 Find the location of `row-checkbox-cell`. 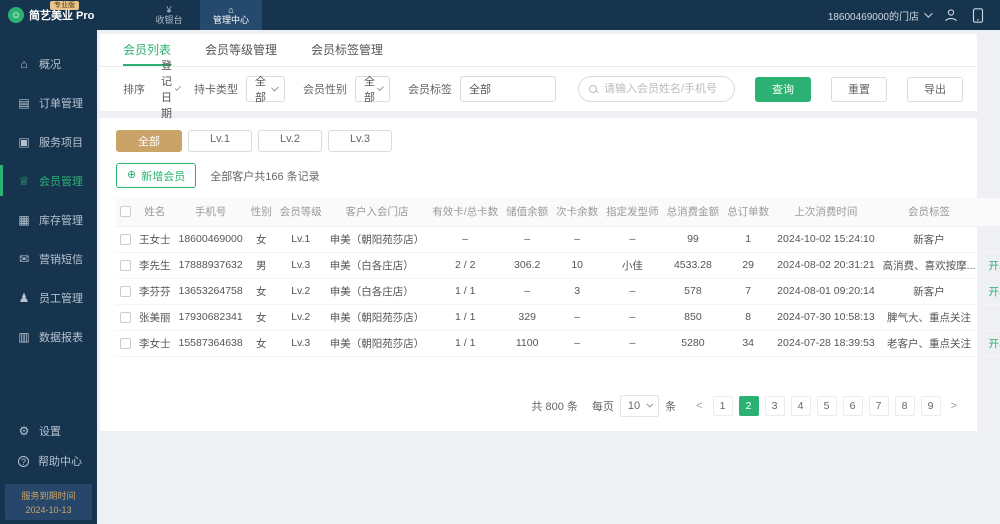

row-checkbox-cell is located at coordinates (125, 317).